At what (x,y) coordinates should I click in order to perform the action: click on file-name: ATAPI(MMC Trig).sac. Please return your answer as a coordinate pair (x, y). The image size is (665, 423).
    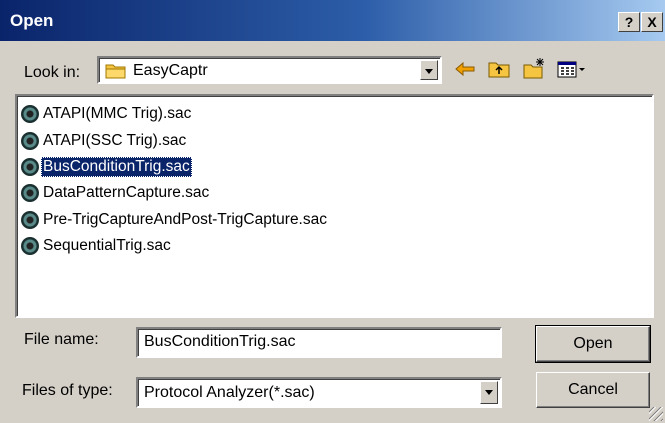
    Looking at the image, I should click on (117, 113).